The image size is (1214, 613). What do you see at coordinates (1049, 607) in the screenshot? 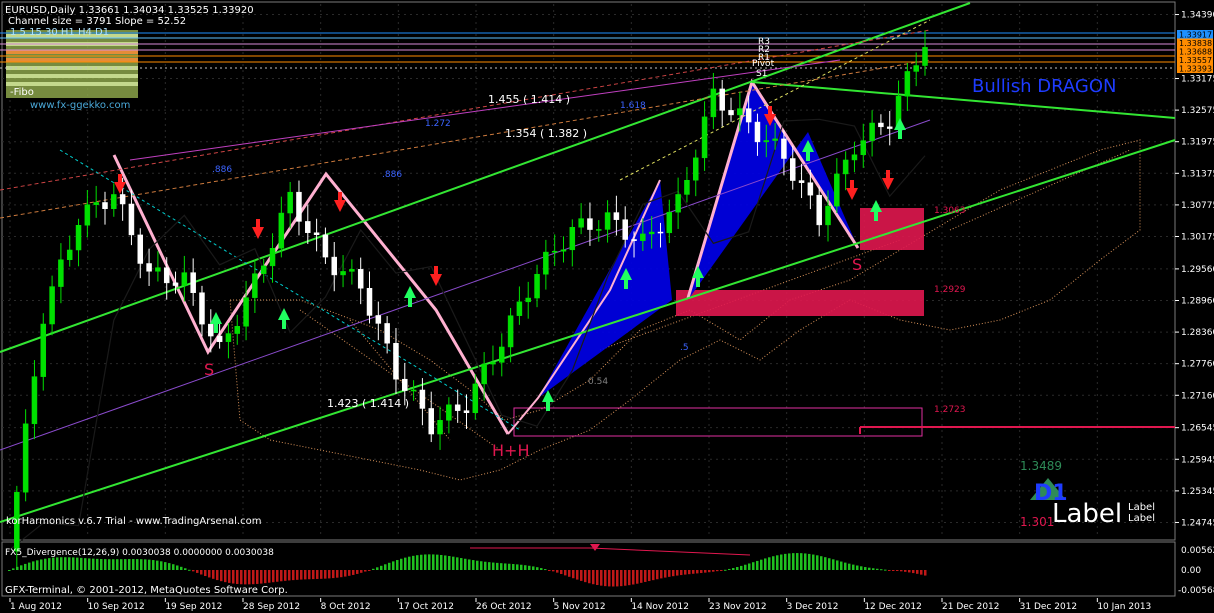
I see `x-tick-label: 31 Dec 2012` at bounding box center [1049, 607].